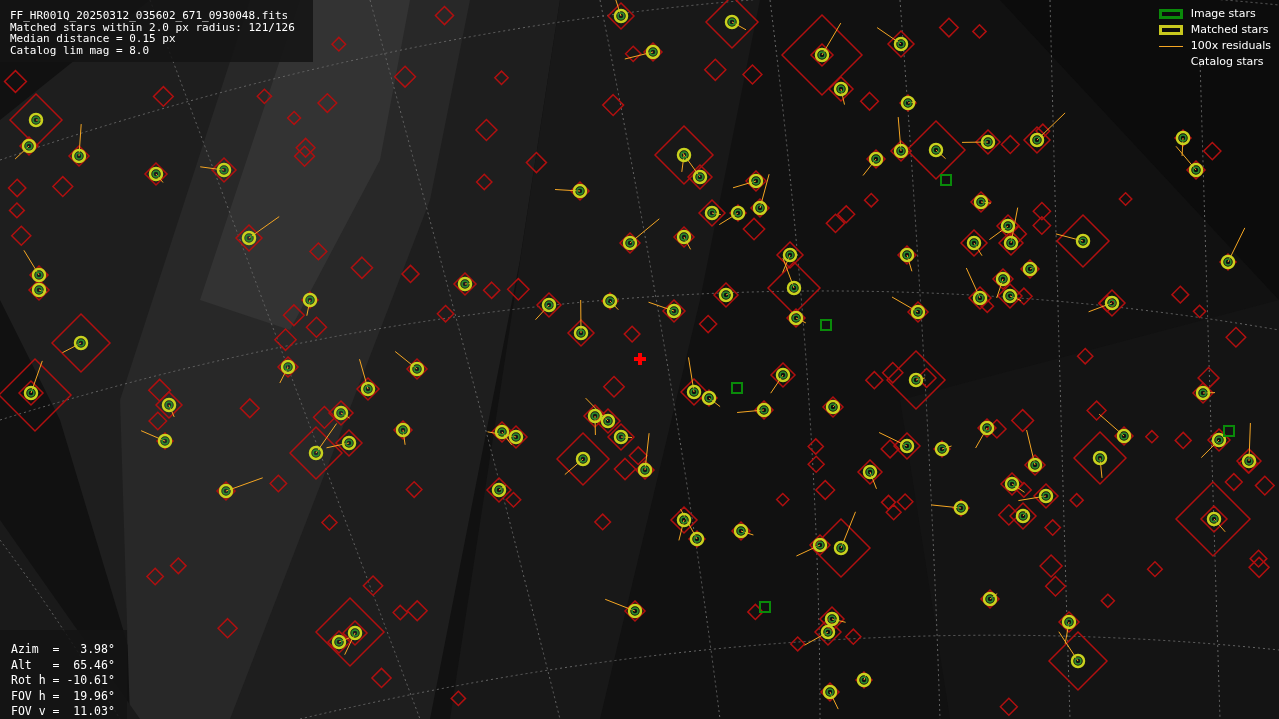 The height and width of the screenshot is (719, 1279). I want to click on legend-label: Catalog stars, so click(1227, 61).